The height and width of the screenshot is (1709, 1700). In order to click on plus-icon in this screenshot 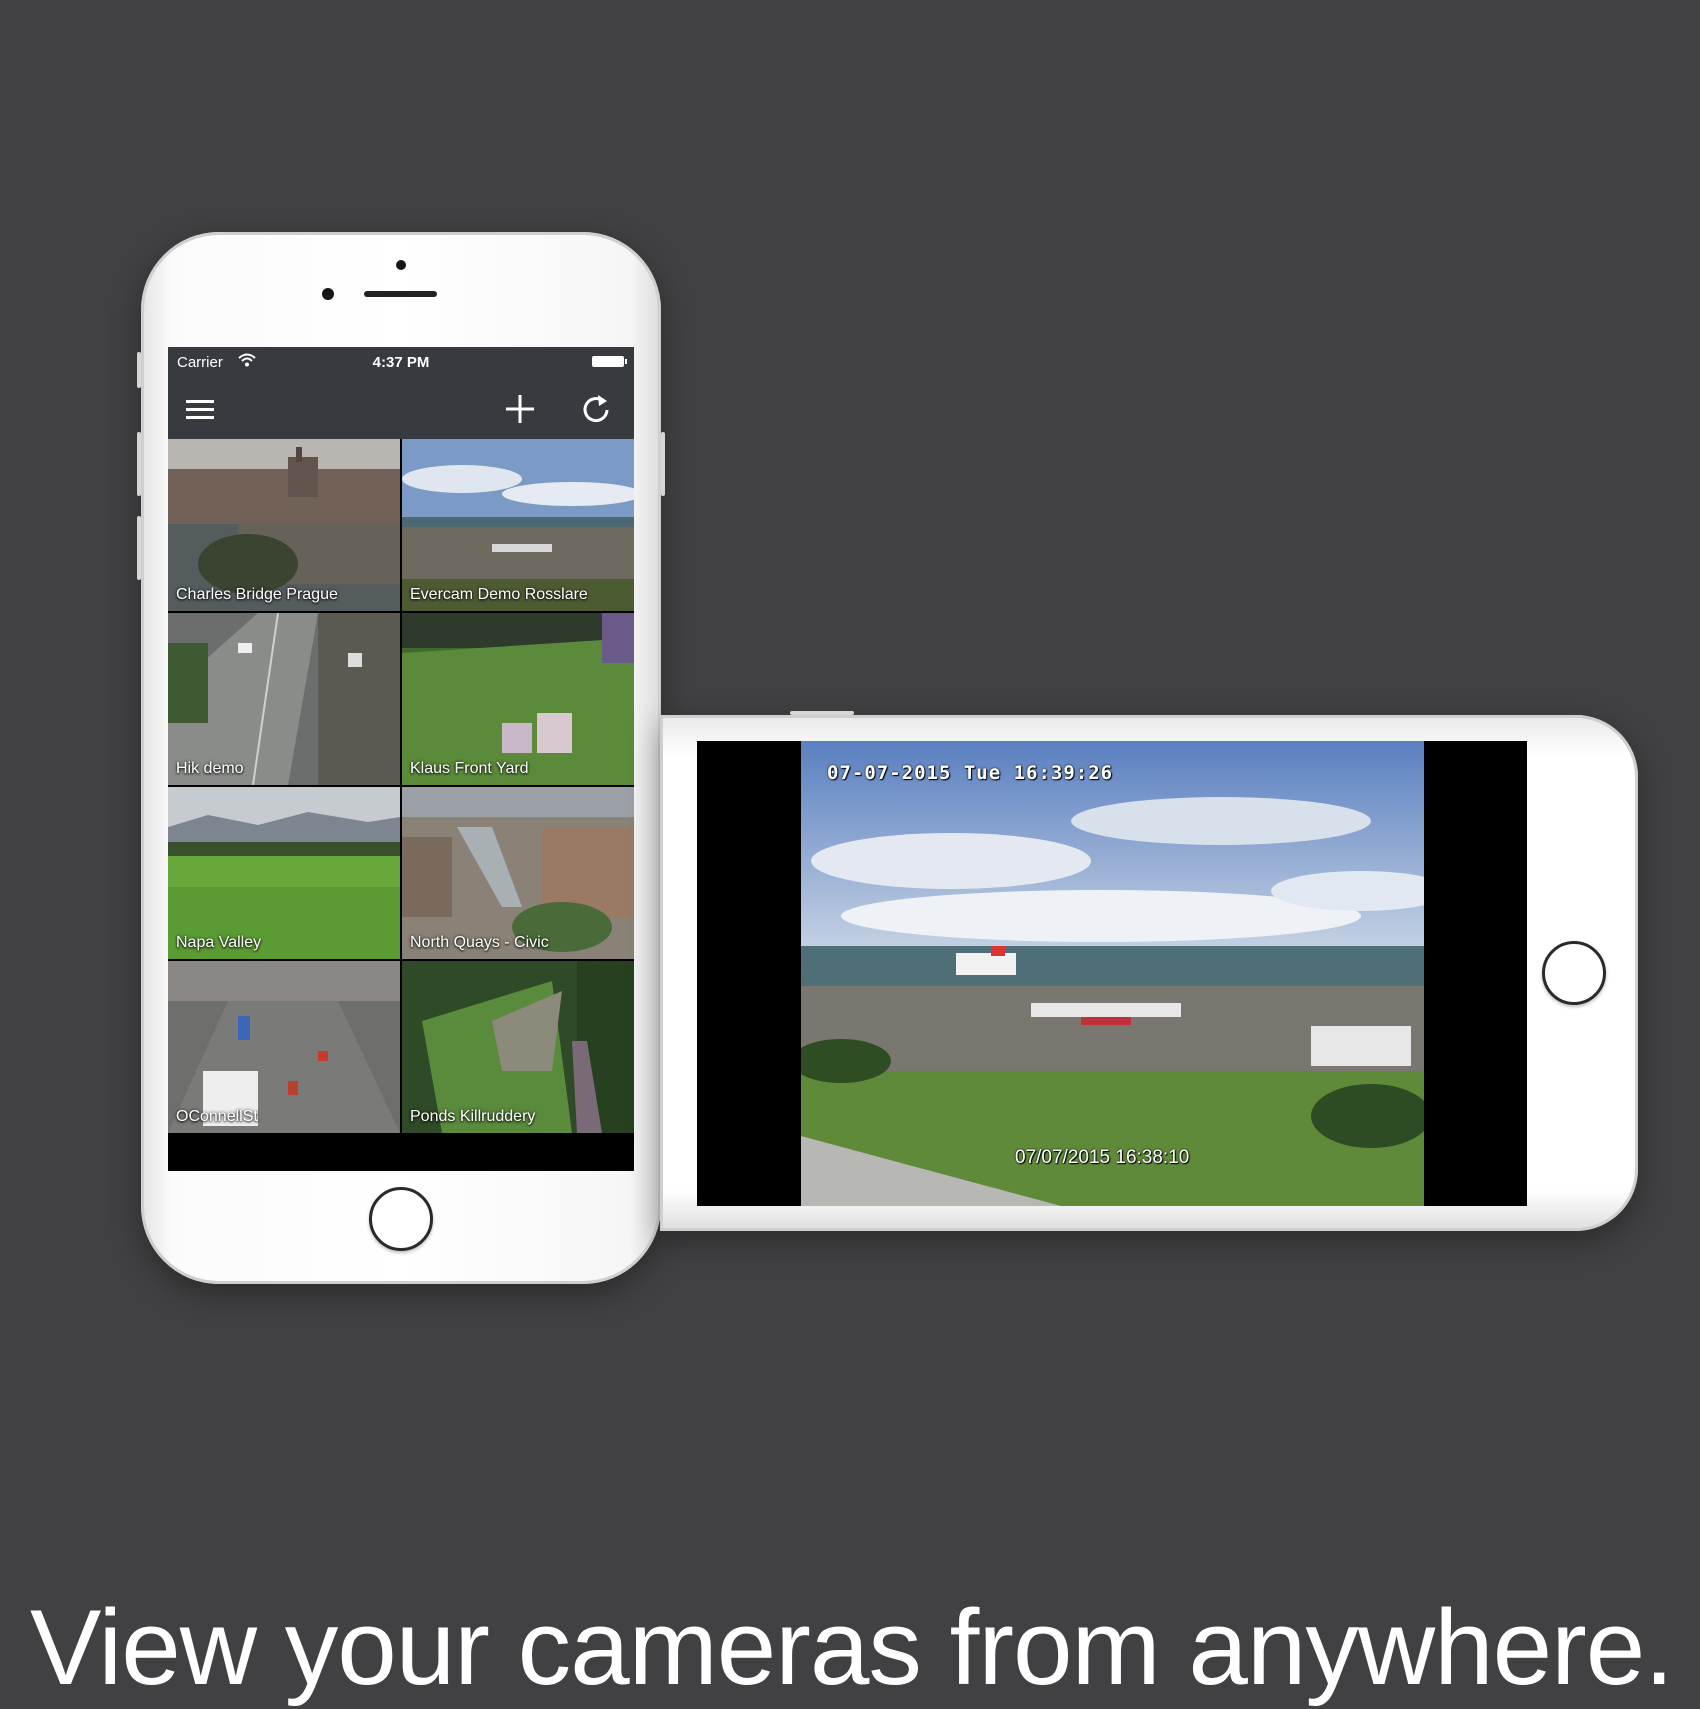, I will do `click(520, 409)`.